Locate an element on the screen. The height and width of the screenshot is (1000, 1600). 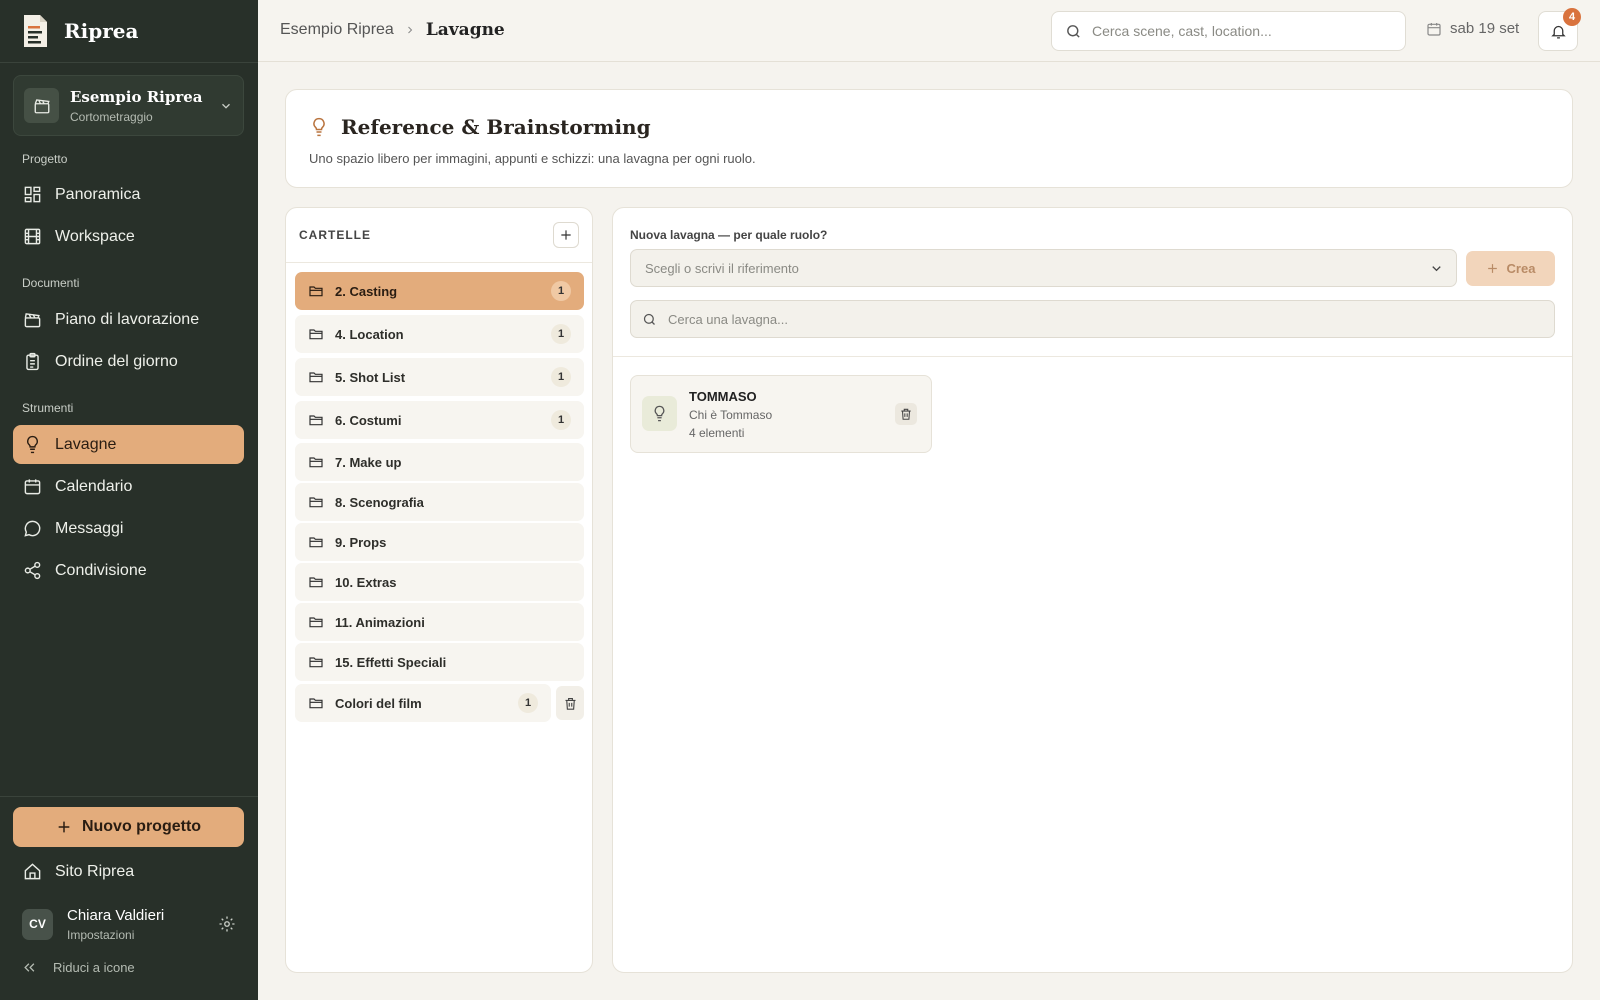
breadcrumb: Esempio Riprea Lavagne is located at coordinates (392, 30).